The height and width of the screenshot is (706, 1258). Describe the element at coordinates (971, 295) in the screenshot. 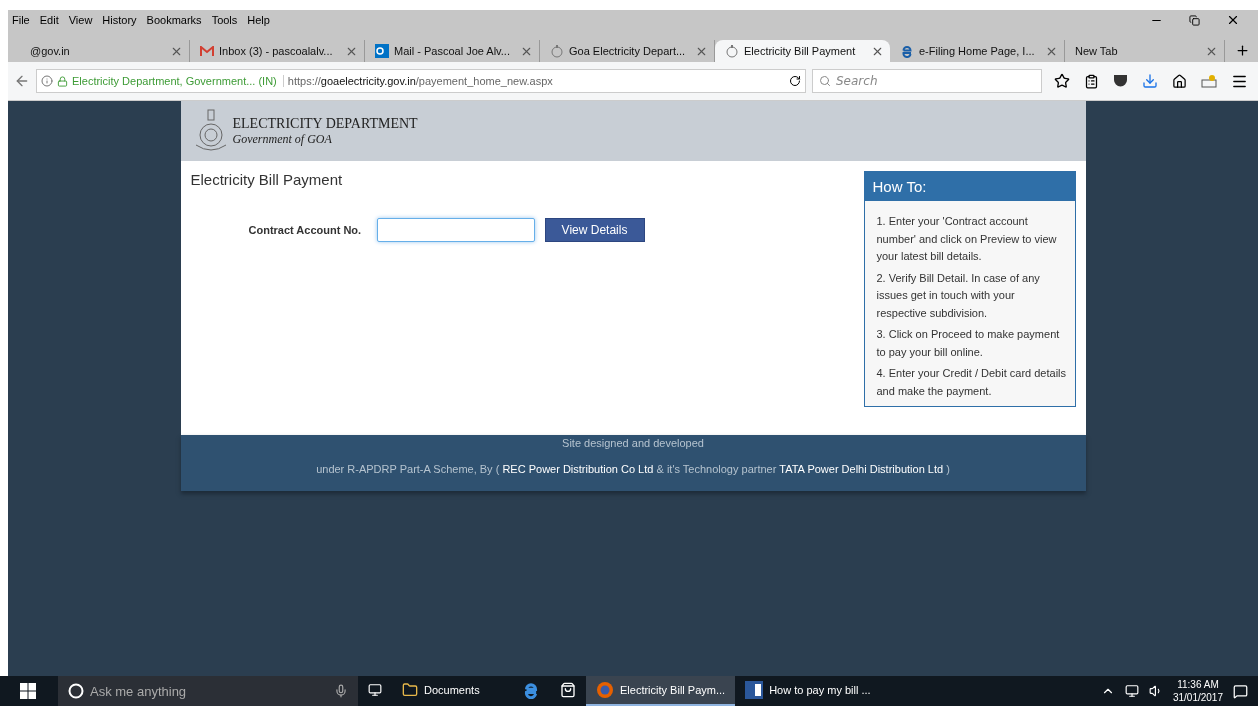

I see `instruction-step: 2. Verify Bill Detail. In case of any issues get in touch with your respective subdivision.` at that location.